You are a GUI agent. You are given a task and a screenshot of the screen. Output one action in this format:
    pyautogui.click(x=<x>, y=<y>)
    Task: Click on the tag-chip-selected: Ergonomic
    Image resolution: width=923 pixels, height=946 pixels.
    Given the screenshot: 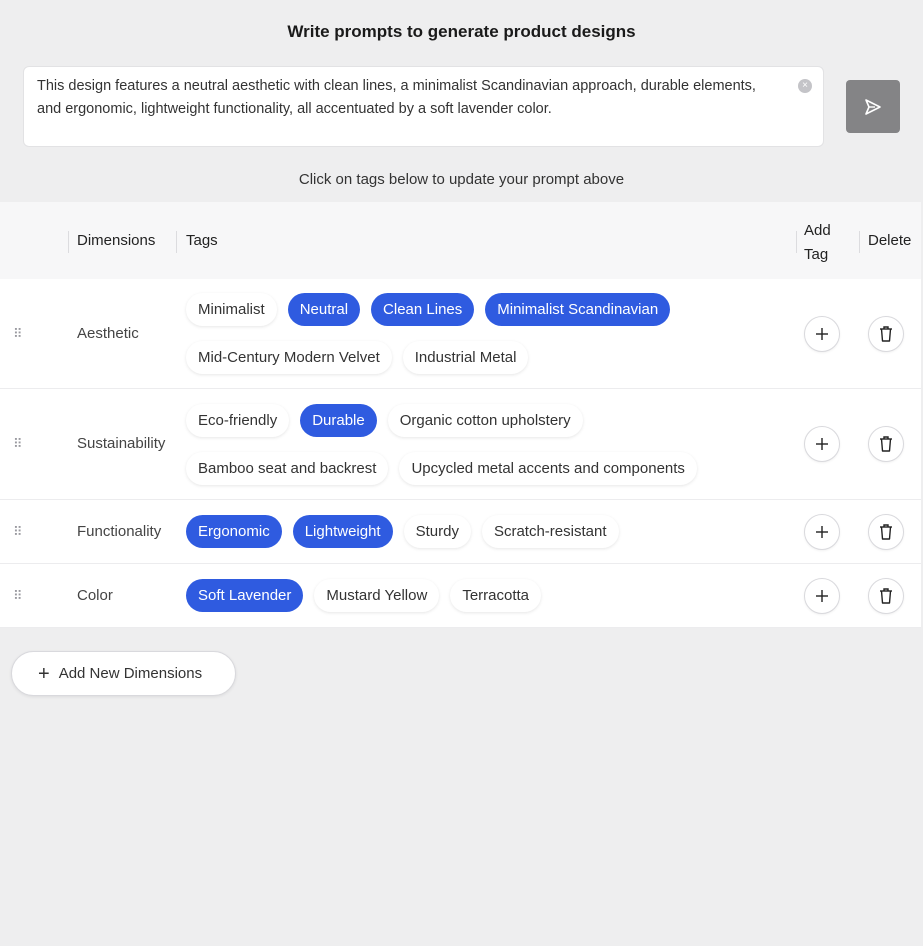 What is the action you would take?
    pyautogui.click(x=234, y=531)
    